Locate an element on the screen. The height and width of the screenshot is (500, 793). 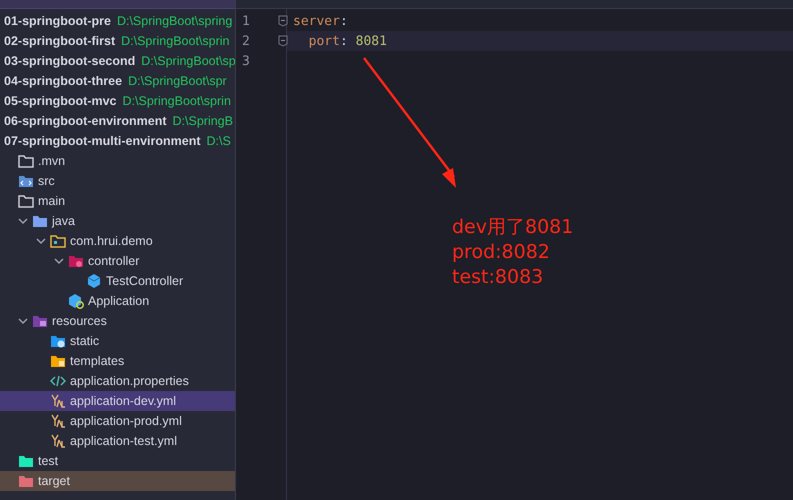
code-icon is located at coordinates (58, 381).